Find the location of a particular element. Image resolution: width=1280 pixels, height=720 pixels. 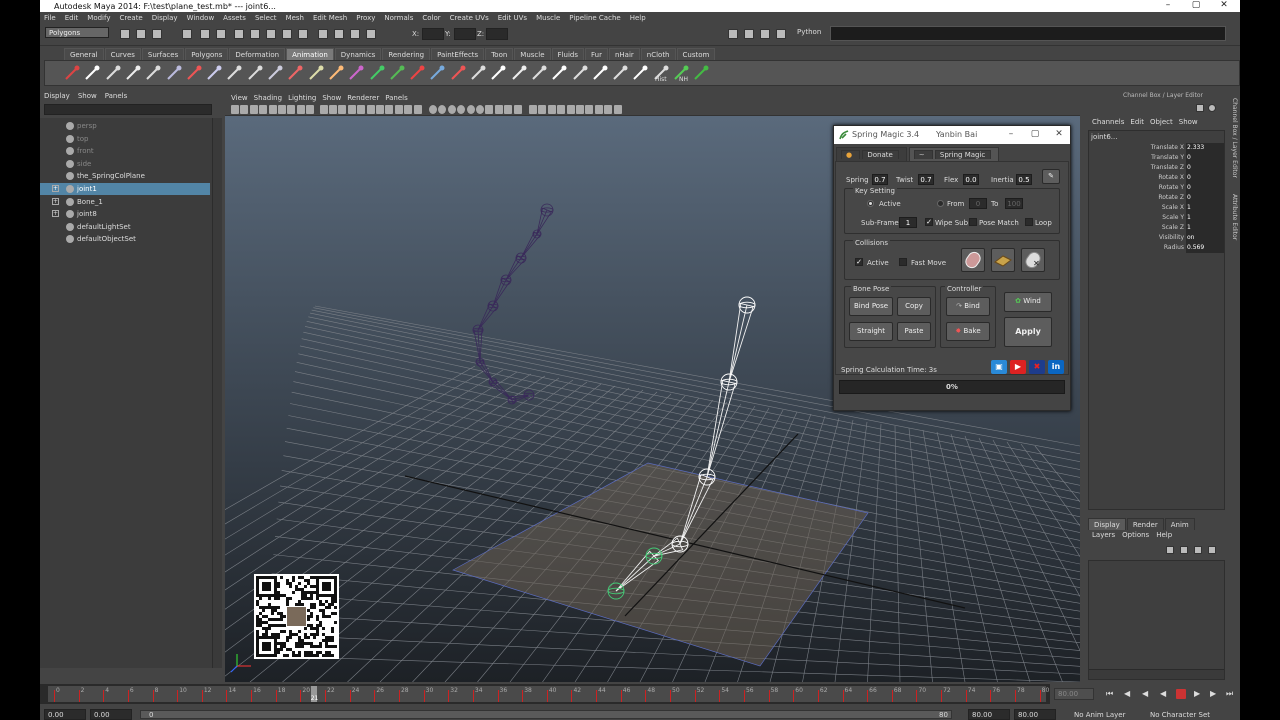

shelf-spring-icon is located at coordinates (701, 73).